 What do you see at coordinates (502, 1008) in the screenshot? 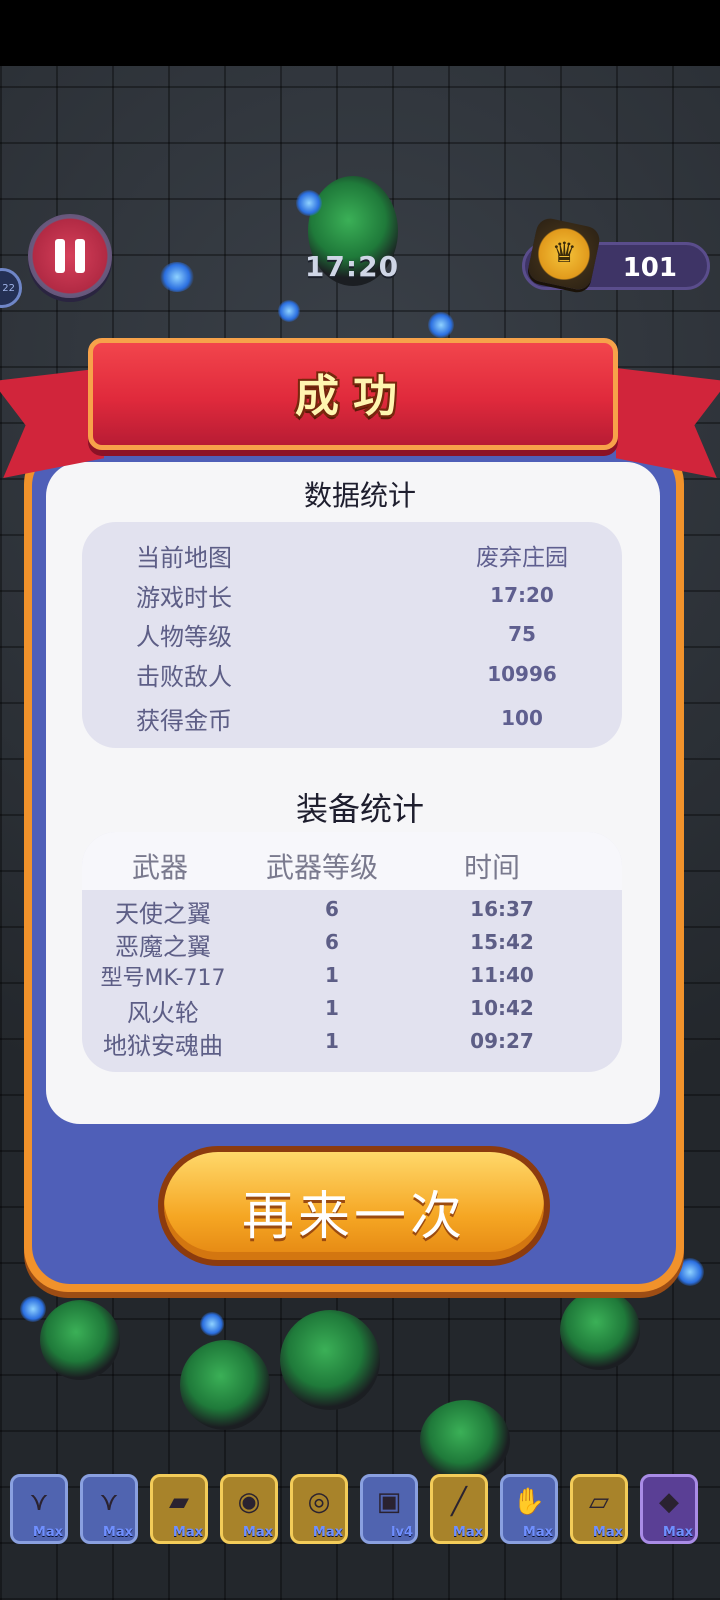
I see `weapon-time: 10:42` at bounding box center [502, 1008].